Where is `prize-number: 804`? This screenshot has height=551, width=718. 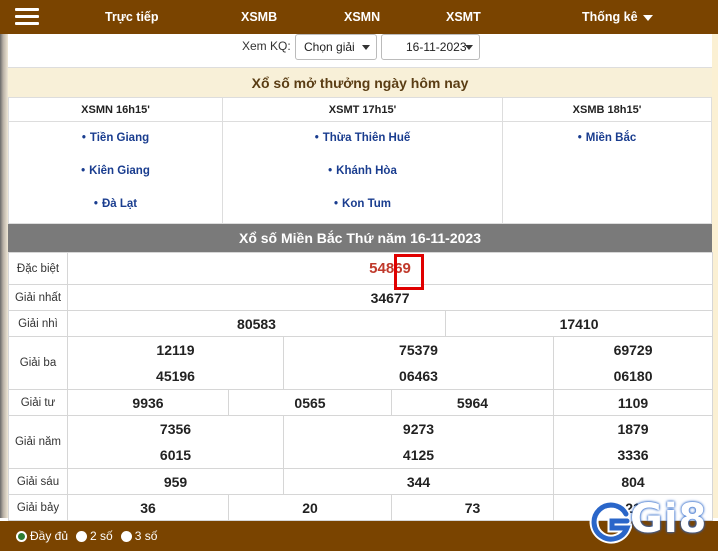
prize-number: 804 is located at coordinates (633, 481).